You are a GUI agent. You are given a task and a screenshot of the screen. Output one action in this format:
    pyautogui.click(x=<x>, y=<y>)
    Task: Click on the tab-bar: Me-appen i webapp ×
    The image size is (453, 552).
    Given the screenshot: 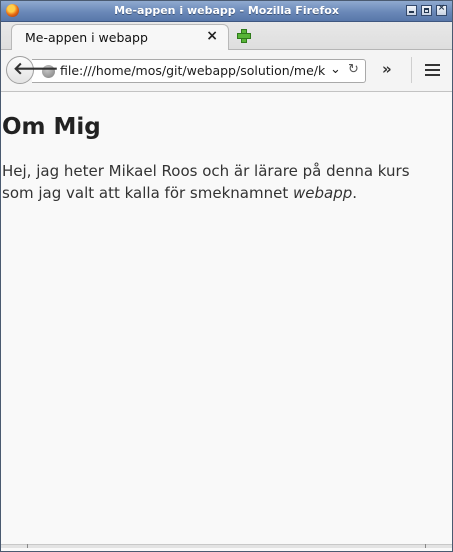 What is the action you would take?
    pyautogui.click(x=226, y=36)
    